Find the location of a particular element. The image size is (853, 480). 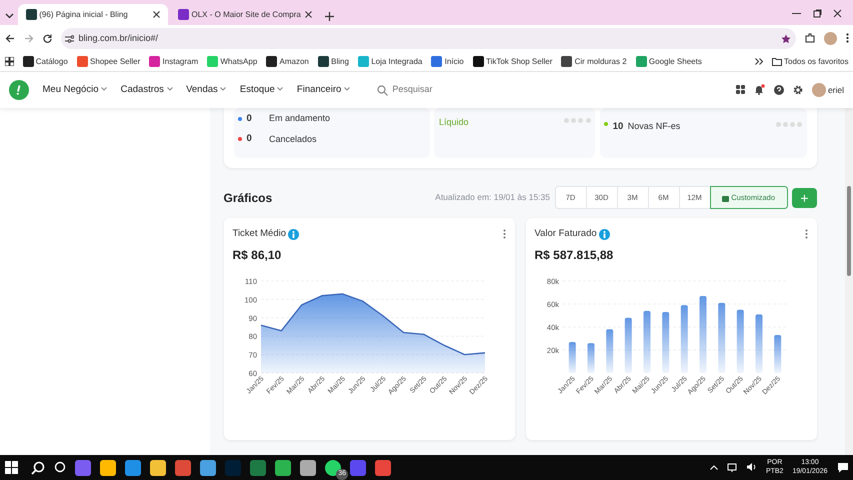

menu-icon is located at coordinates (847, 39).